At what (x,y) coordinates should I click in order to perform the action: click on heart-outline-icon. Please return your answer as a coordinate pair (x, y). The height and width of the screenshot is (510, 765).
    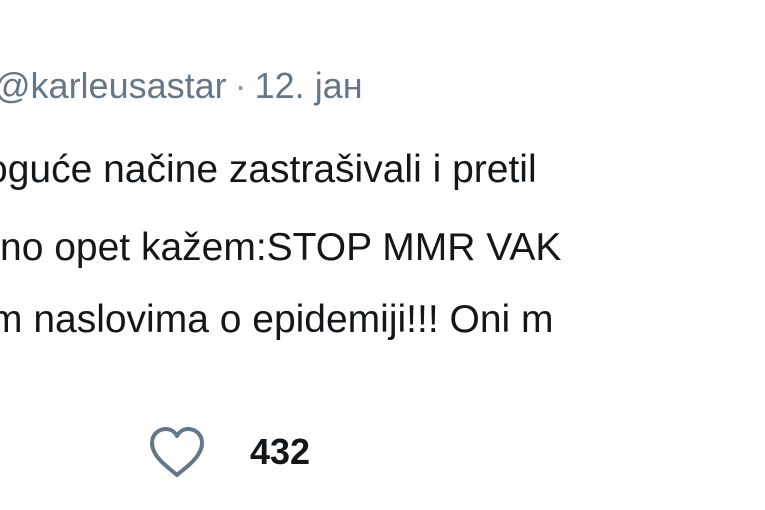
    Looking at the image, I should click on (177, 452).